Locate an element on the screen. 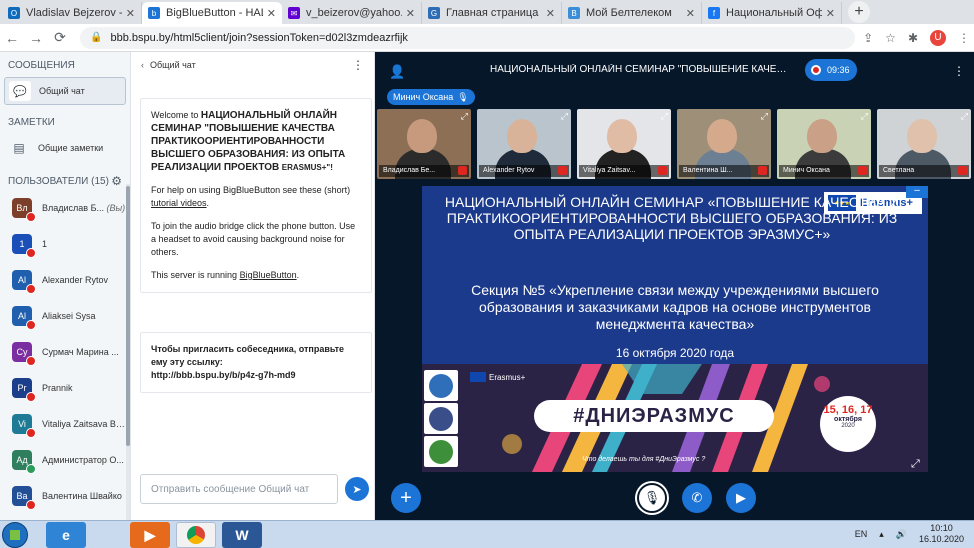 The image size is (974, 548). media-player-icon: ▶ is located at coordinates (150, 535).